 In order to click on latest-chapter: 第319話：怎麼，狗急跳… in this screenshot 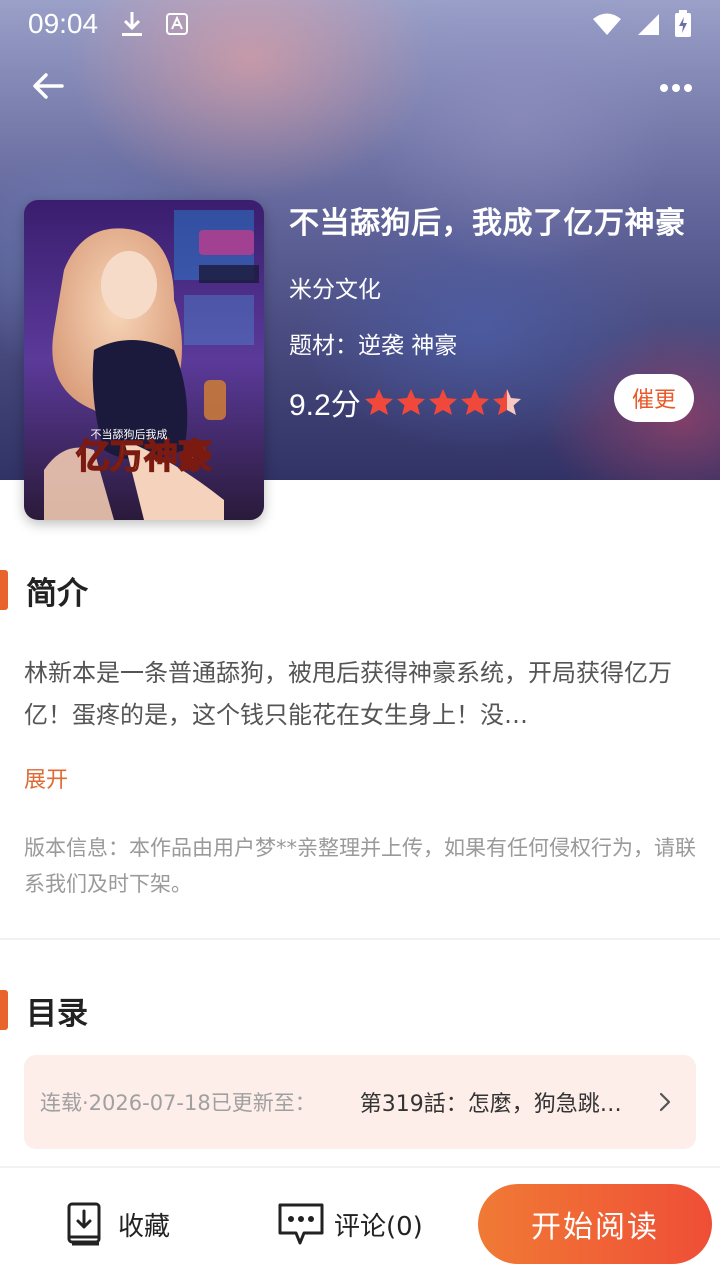, I will do `click(490, 1104)`.